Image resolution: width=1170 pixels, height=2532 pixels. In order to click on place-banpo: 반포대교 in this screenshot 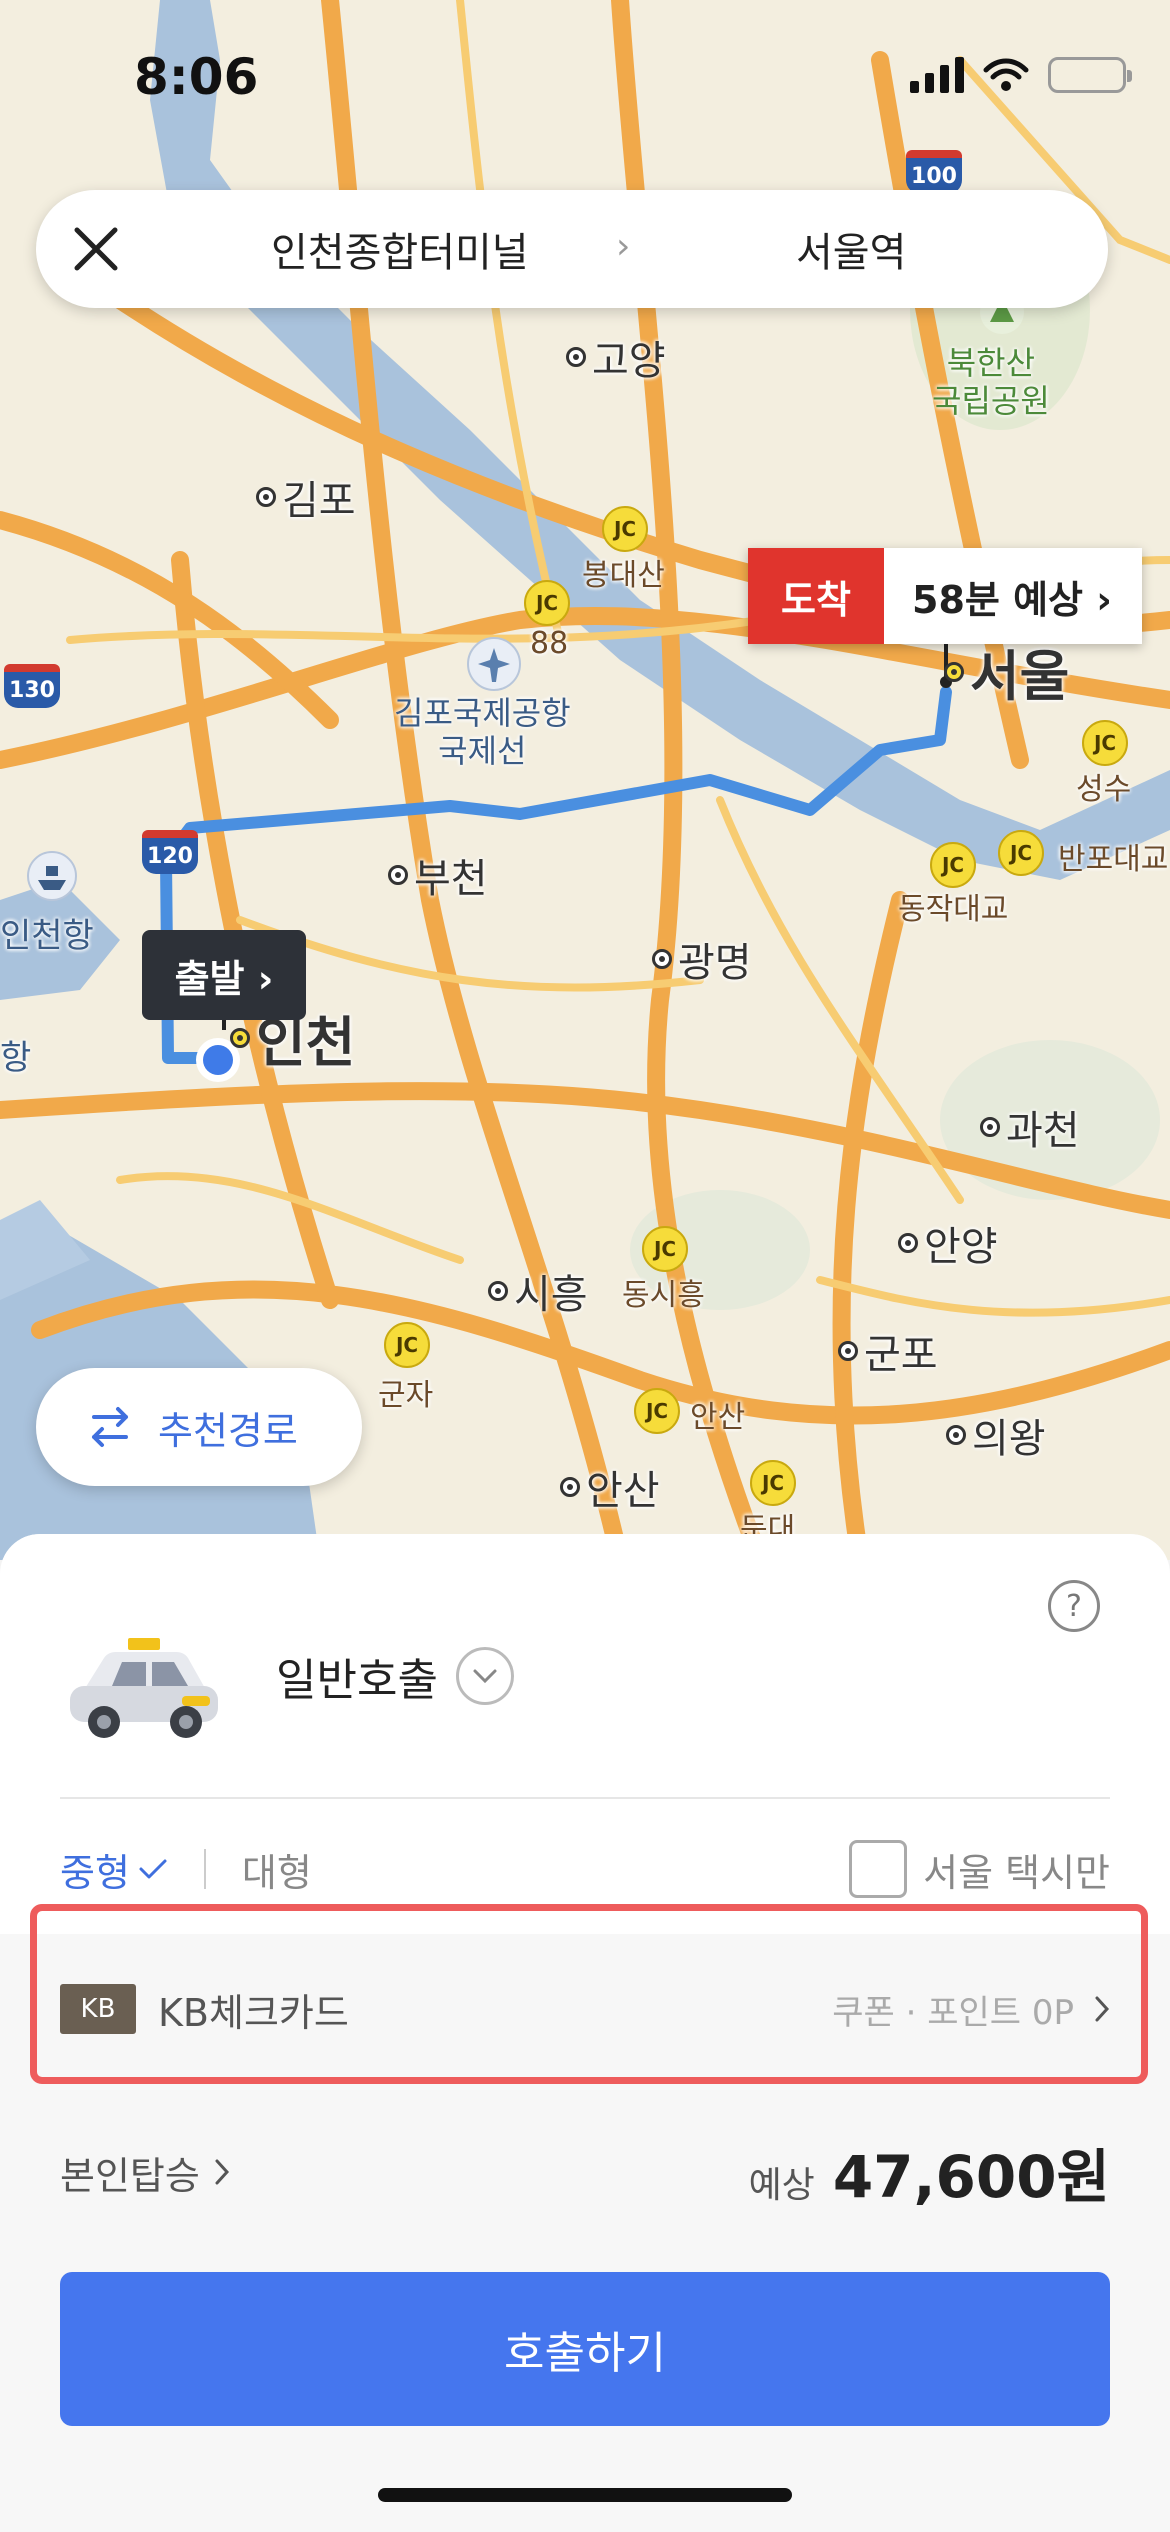, I will do `click(1113, 859)`.